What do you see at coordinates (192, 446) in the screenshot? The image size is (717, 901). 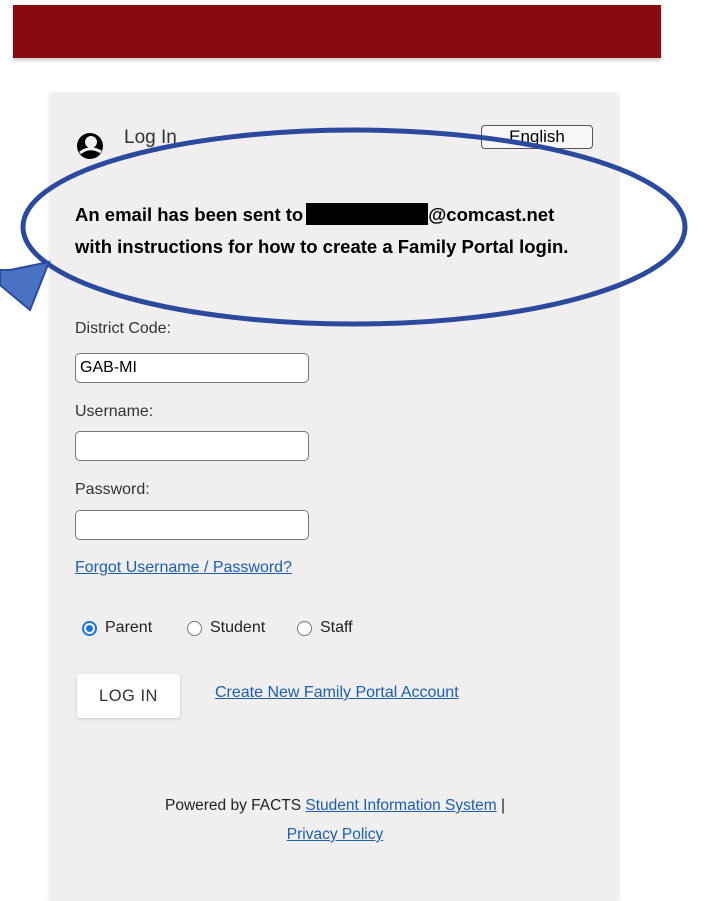 I see `username-input` at bounding box center [192, 446].